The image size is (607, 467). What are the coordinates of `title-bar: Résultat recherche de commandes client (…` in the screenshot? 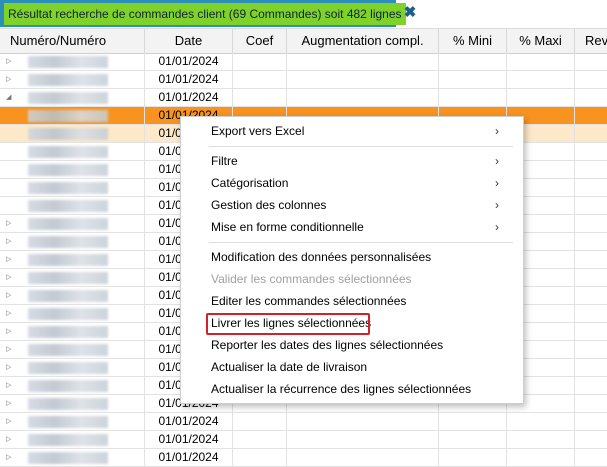 It's located at (303, 13).